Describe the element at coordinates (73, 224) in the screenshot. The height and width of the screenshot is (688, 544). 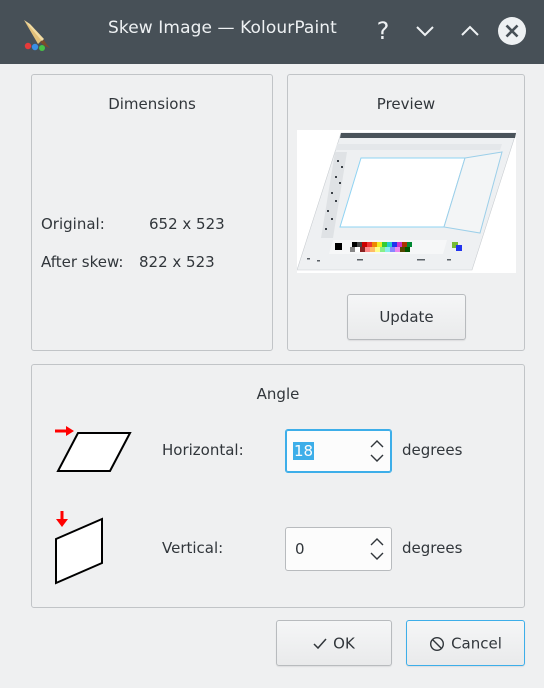
I see `original-label: Original:` at that location.